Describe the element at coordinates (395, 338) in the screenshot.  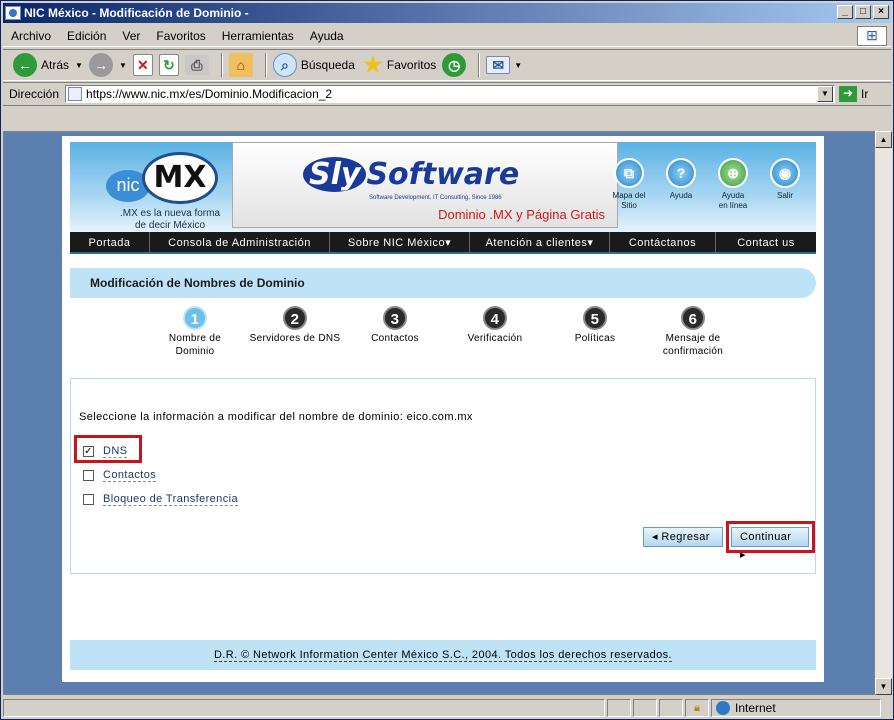
I see `step-label: Contactos` at that location.